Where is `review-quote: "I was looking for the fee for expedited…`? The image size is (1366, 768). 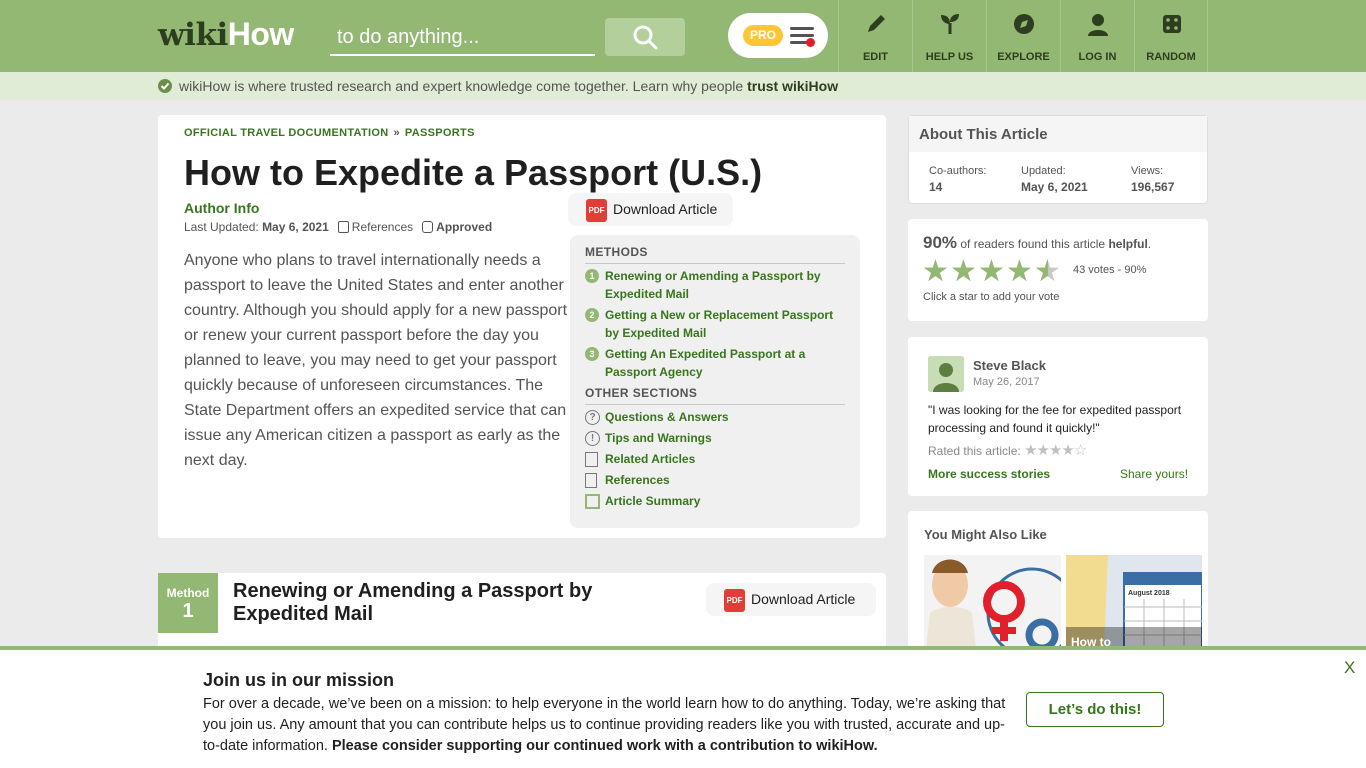
review-quote: "I was looking for the fee for expedited… is located at coordinates (1055, 419).